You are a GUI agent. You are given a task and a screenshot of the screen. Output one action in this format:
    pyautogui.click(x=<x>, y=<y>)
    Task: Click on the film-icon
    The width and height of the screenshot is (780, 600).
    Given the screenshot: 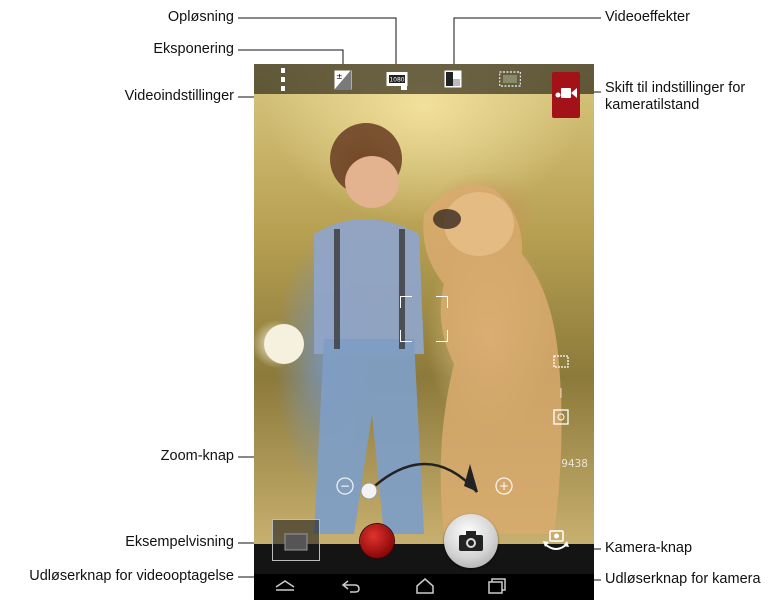 What is the action you would take?
    pyautogui.click(x=510, y=79)
    